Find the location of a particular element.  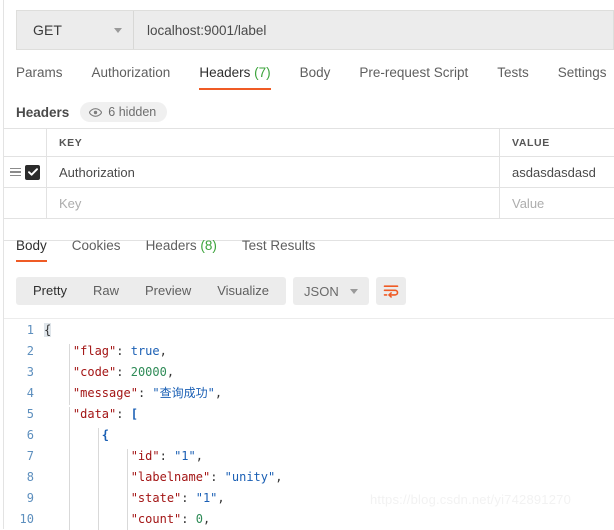

view-mode-pretty: Pretty is located at coordinates (50, 291).